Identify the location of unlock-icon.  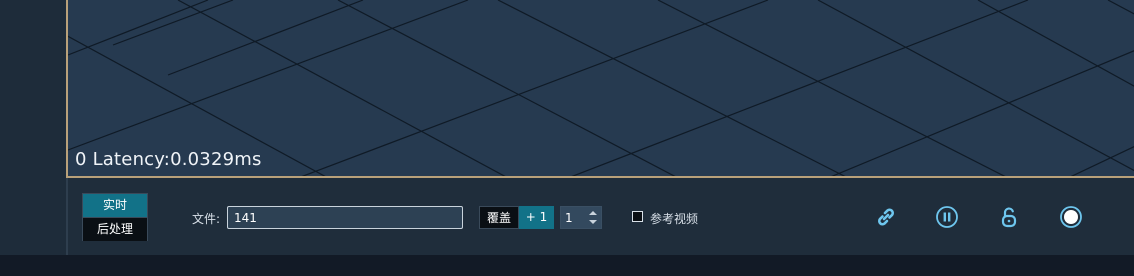
(1009, 217).